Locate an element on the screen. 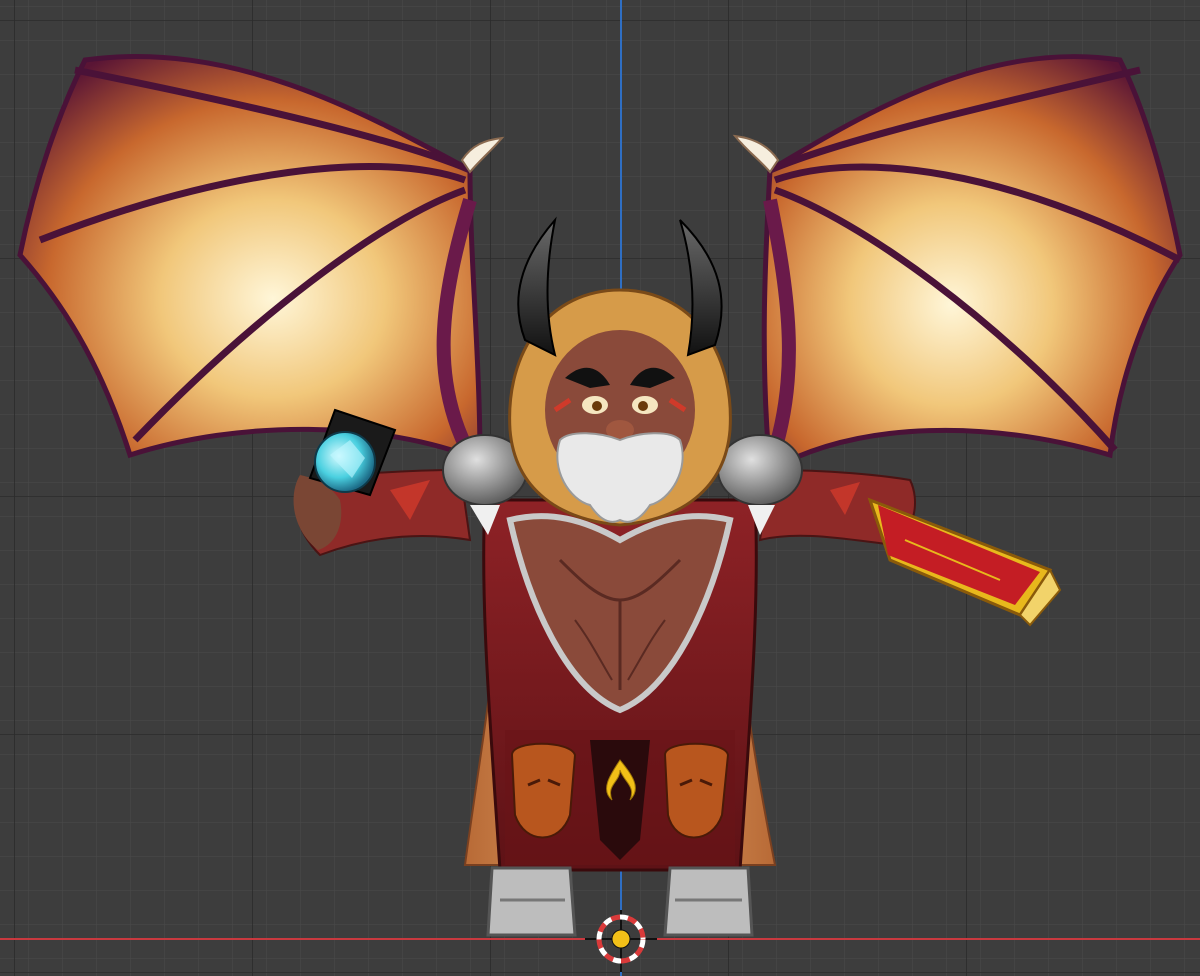 The height and width of the screenshot is (976, 1200). left-mask-icon is located at coordinates (543, 790).